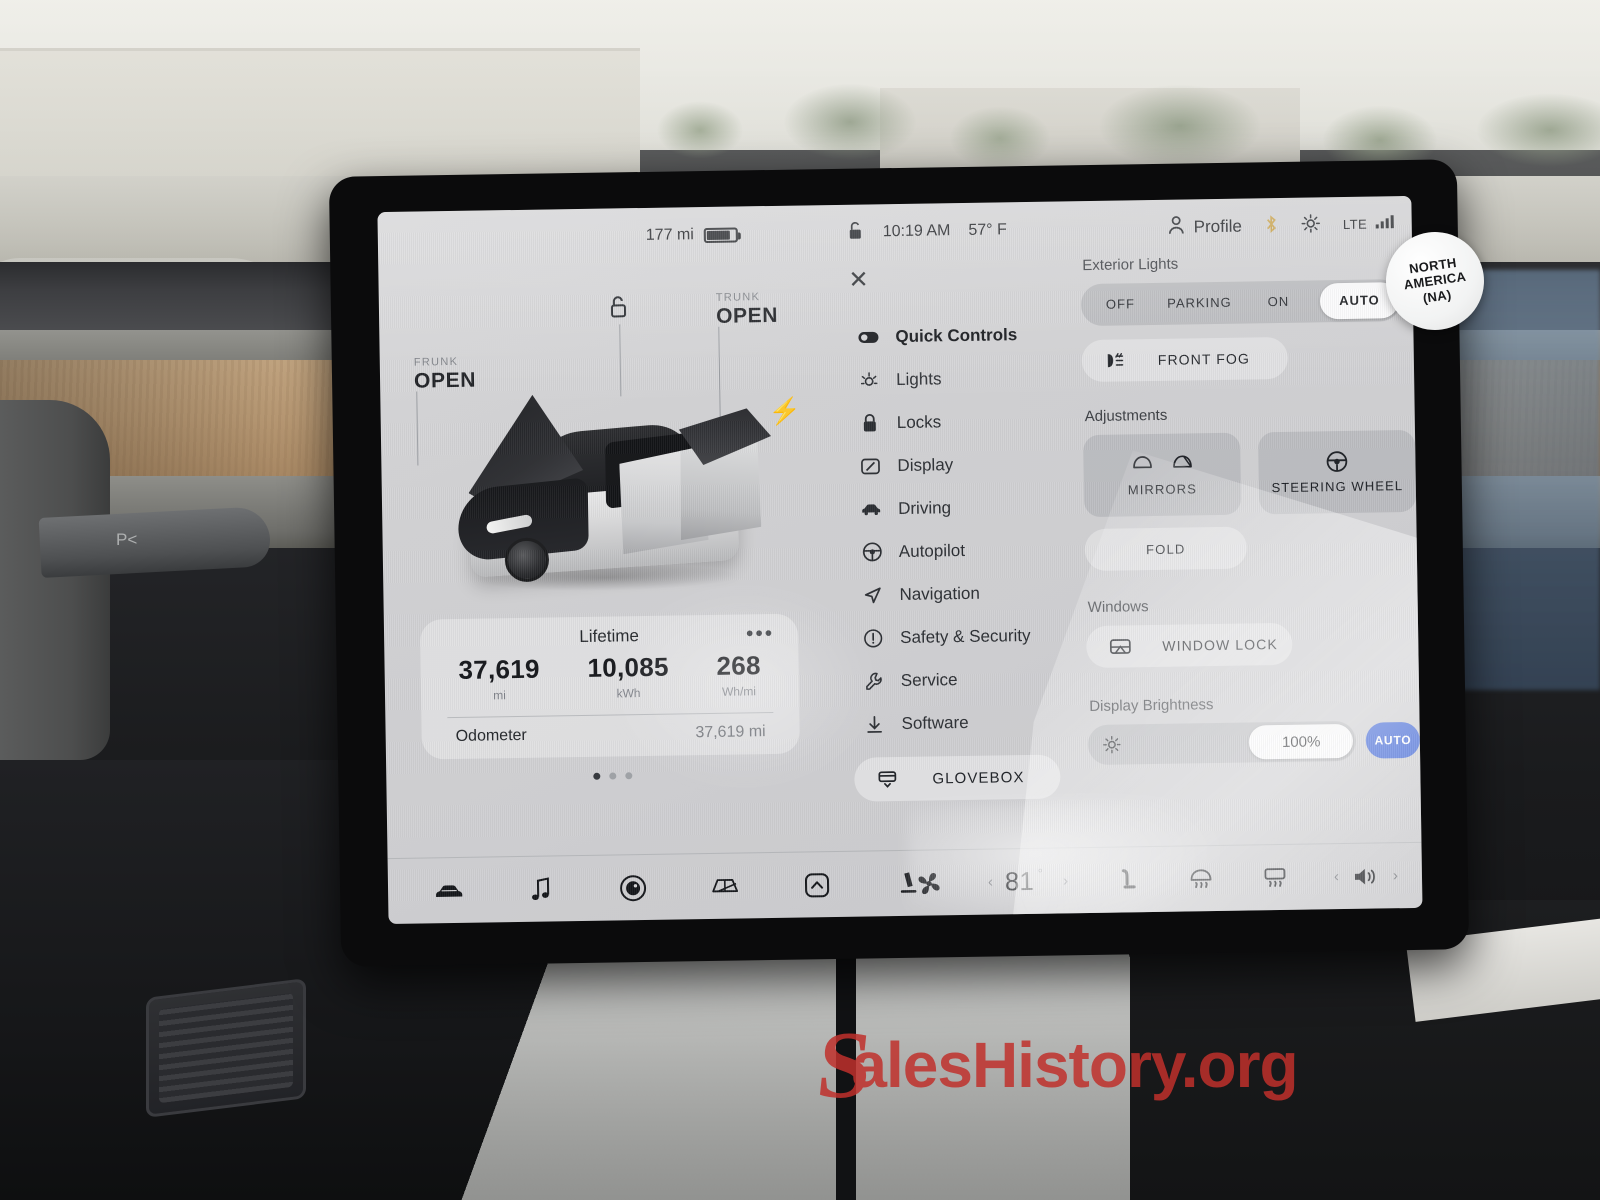 The height and width of the screenshot is (1200, 1600). I want to click on page-indicator, so click(612, 776).